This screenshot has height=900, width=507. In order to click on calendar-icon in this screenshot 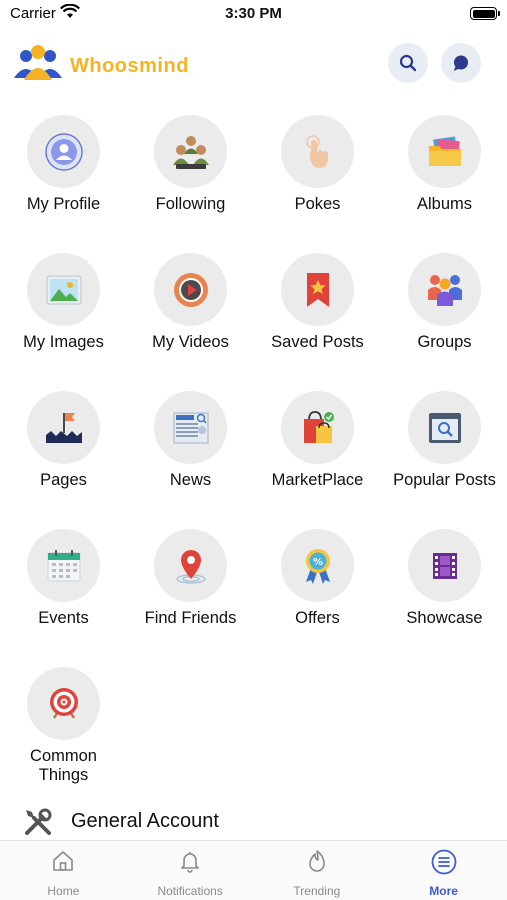, I will do `click(63, 565)`.